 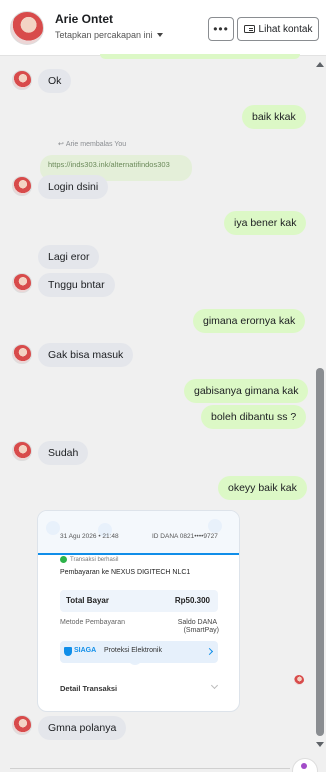 What do you see at coordinates (299, 680) in the screenshot?
I see `read-receipt-avatar` at bounding box center [299, 680].